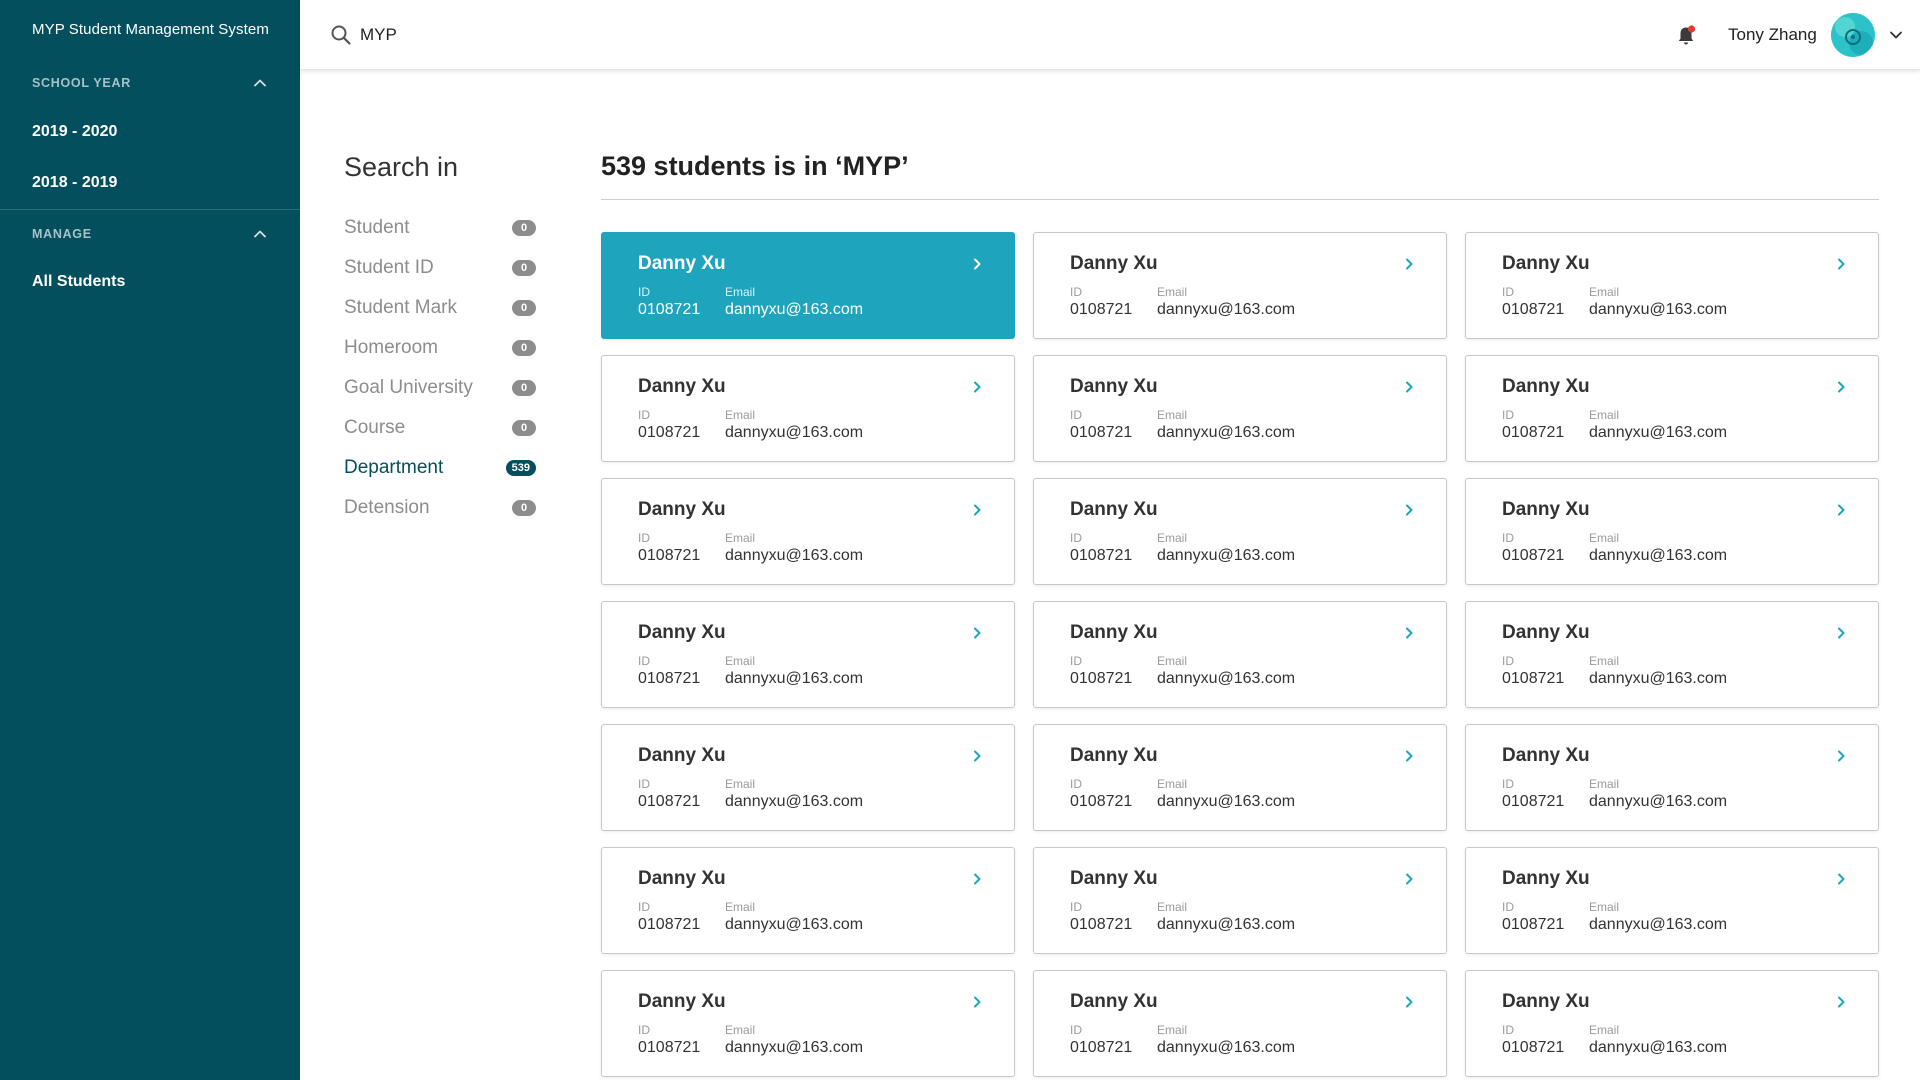  I want to click on count-badge: 539, so click(520, 468).